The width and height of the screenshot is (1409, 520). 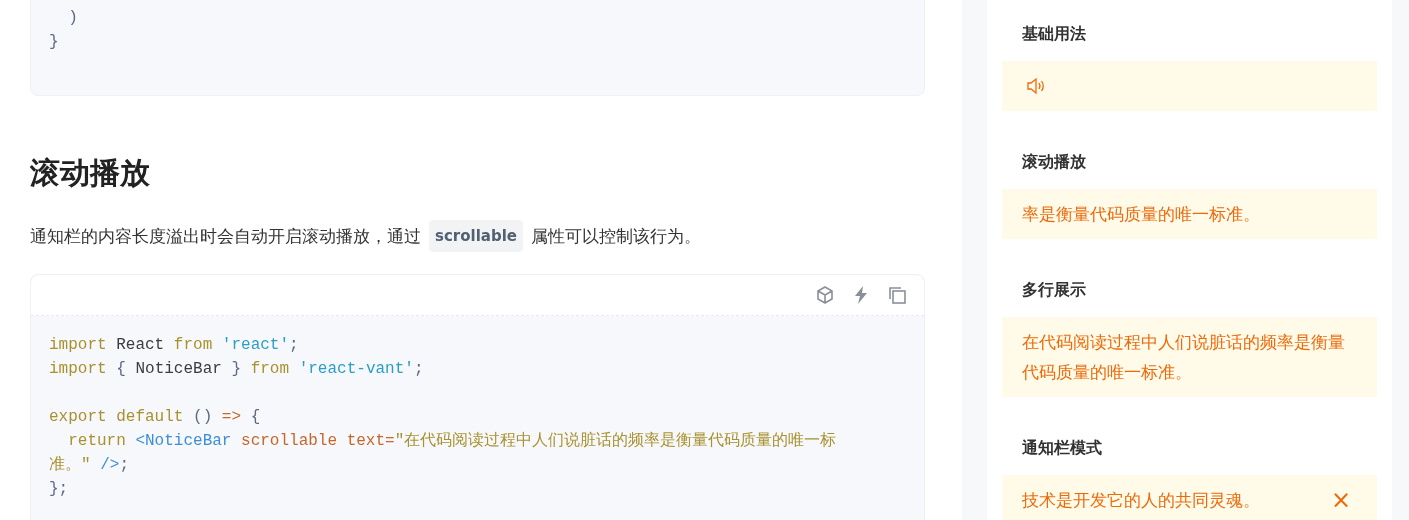 I want to click on speaker-icon, so click(x=1036, y=86).